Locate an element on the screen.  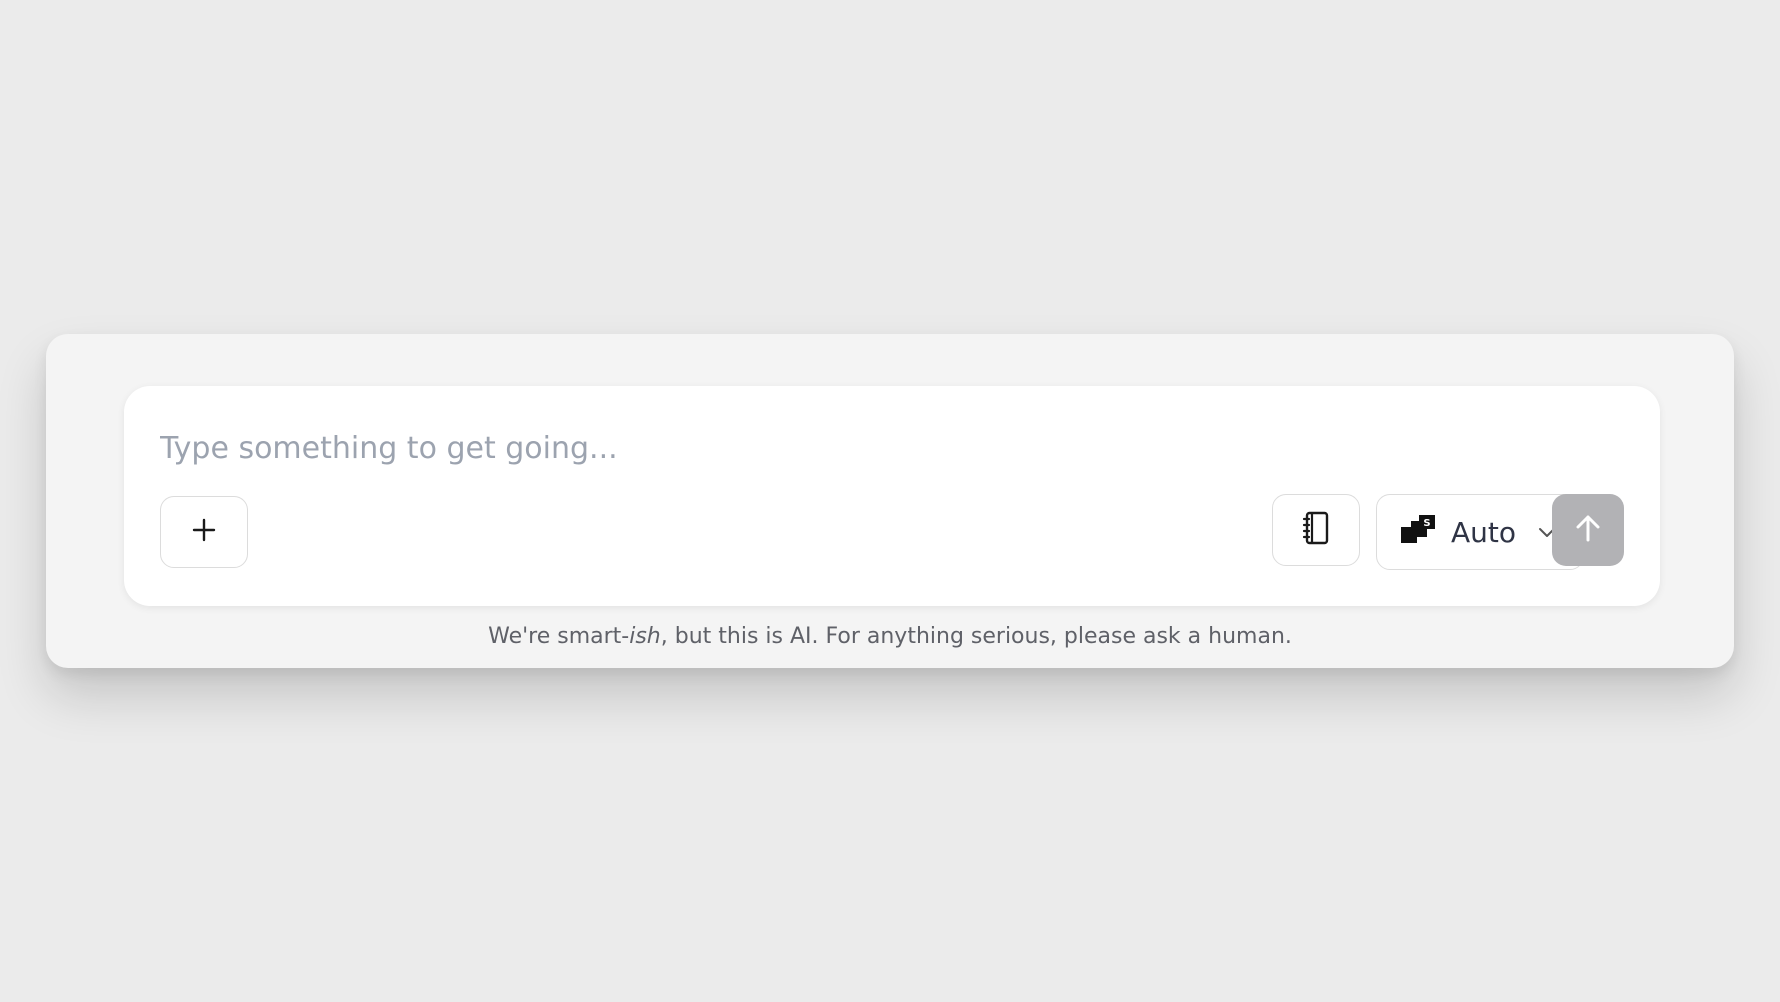
svg-text: S is located at coordinates (1426, 523).